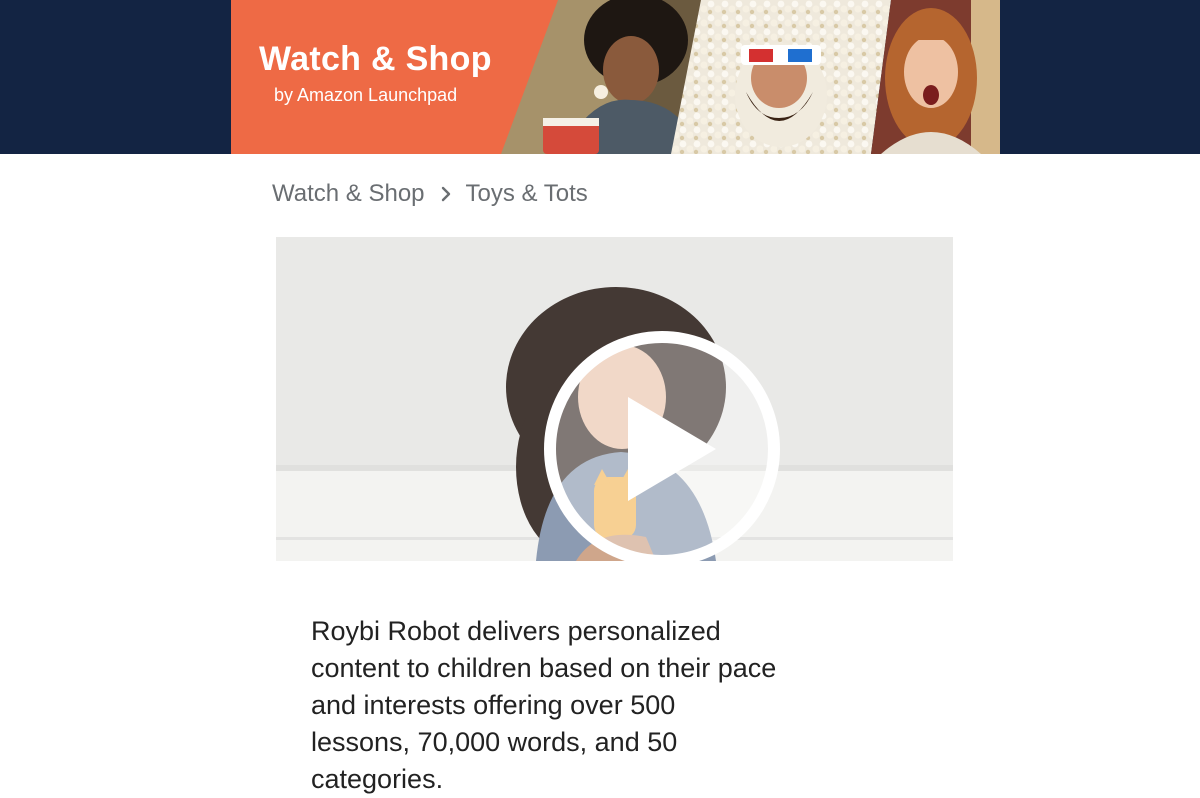 This screenshot has height=798, width=1200. What do you see at coordinates (430, 194) in the screenshot?
I see `breadcrumb: Watch & Shop Toys & Tots` at bounding box center [430, 194].